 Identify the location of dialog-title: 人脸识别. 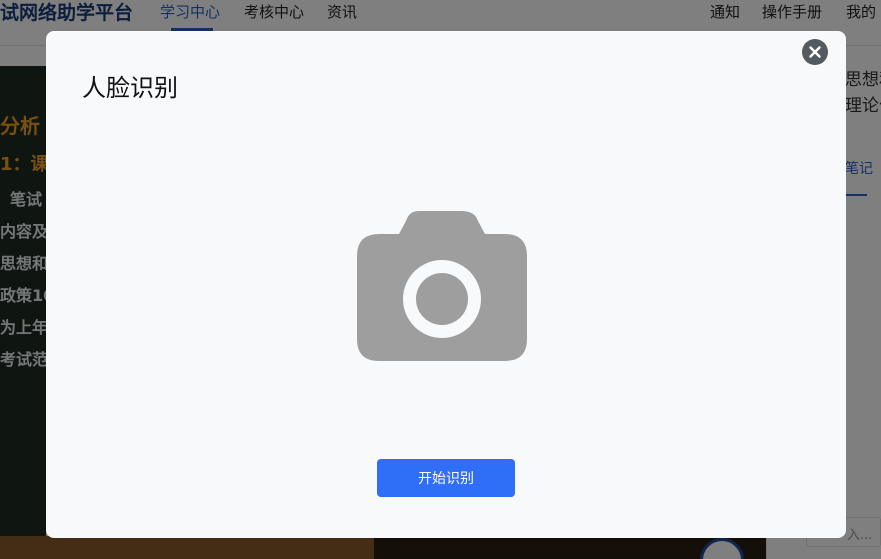
(130, 88).